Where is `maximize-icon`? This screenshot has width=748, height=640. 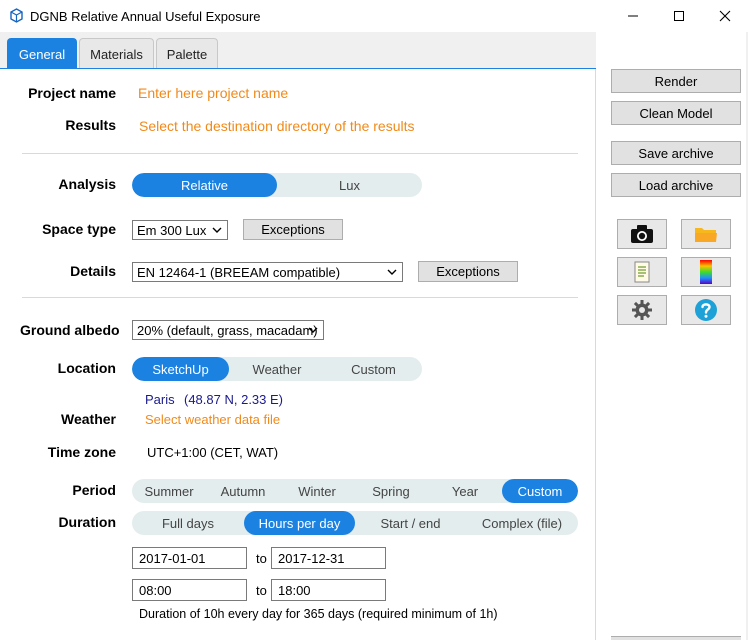
maximize-icon is located at coordinates (679, 16).